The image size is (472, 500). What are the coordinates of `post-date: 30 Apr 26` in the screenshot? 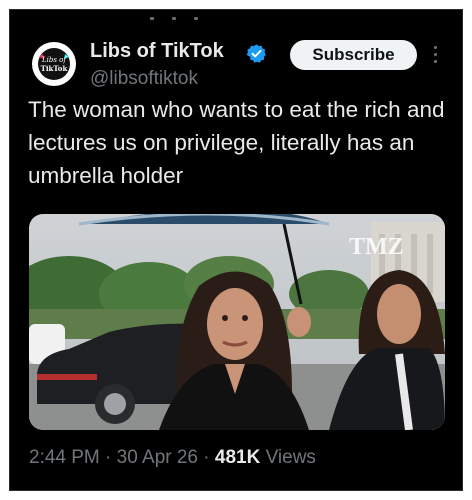 It's located at (157, 457).